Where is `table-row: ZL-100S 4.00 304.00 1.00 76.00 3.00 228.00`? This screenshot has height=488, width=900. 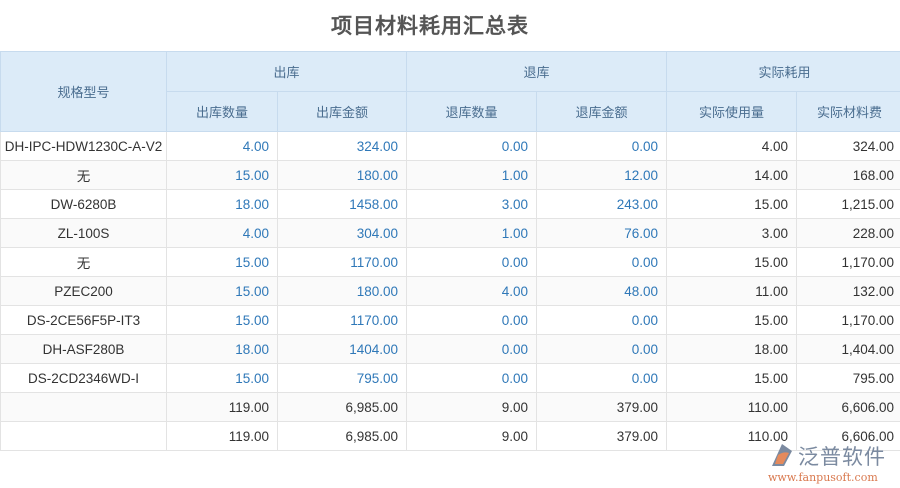 table-row: ZL-100S 4.00 304.00 1.00 76.00 3.00 228.00 is located at coordinates (450, 233).